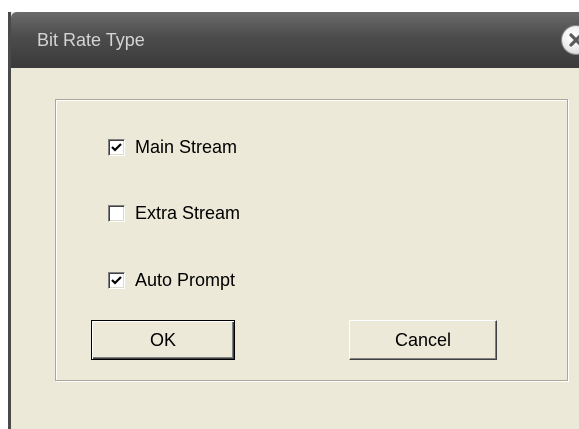 The image size is (579, 429). I want to click on main-stream-option: Main Stream, so click(172, 147).